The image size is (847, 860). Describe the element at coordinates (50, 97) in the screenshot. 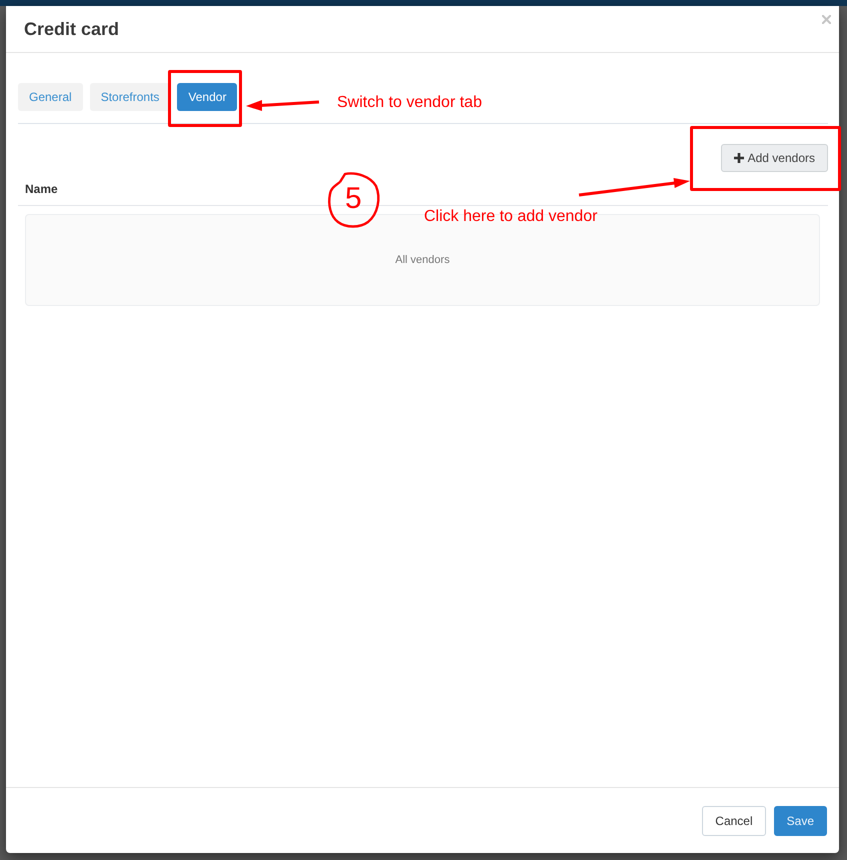

I see `tab: General` at that location.